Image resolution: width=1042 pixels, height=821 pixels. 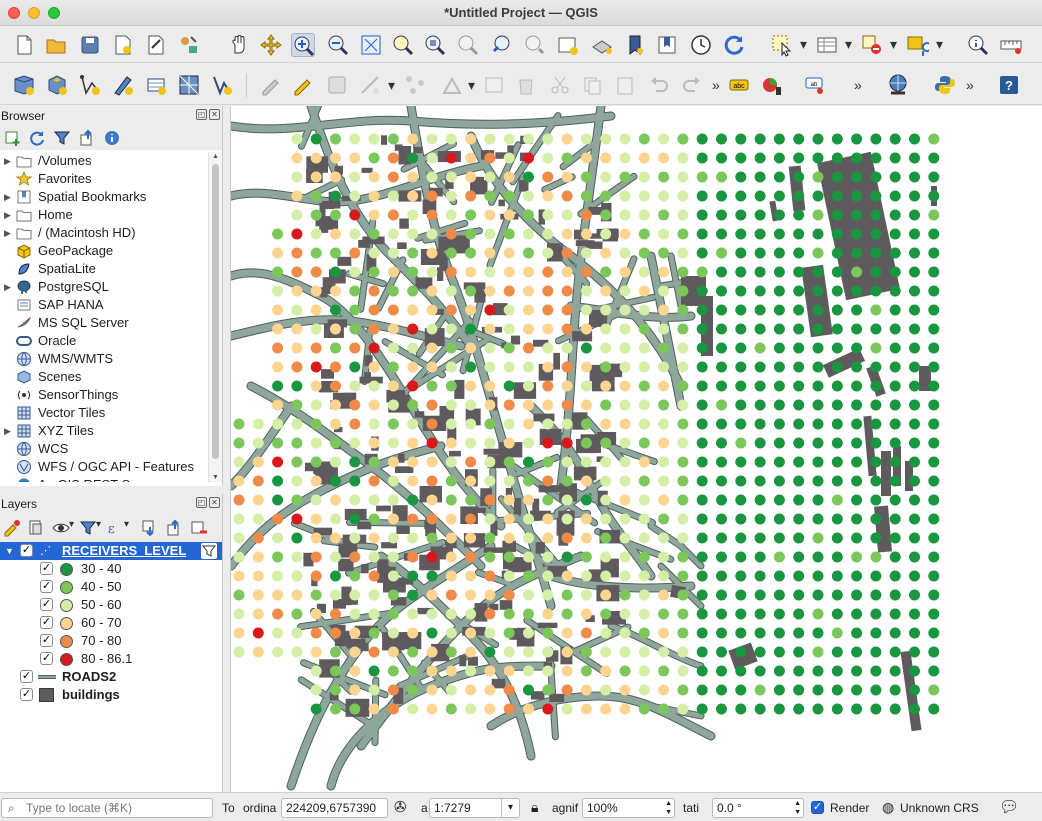 What do you see at coordinates (123, 45) in the screenshot?
I see `new-print-layout-icon` at bounding box center [123, 45].